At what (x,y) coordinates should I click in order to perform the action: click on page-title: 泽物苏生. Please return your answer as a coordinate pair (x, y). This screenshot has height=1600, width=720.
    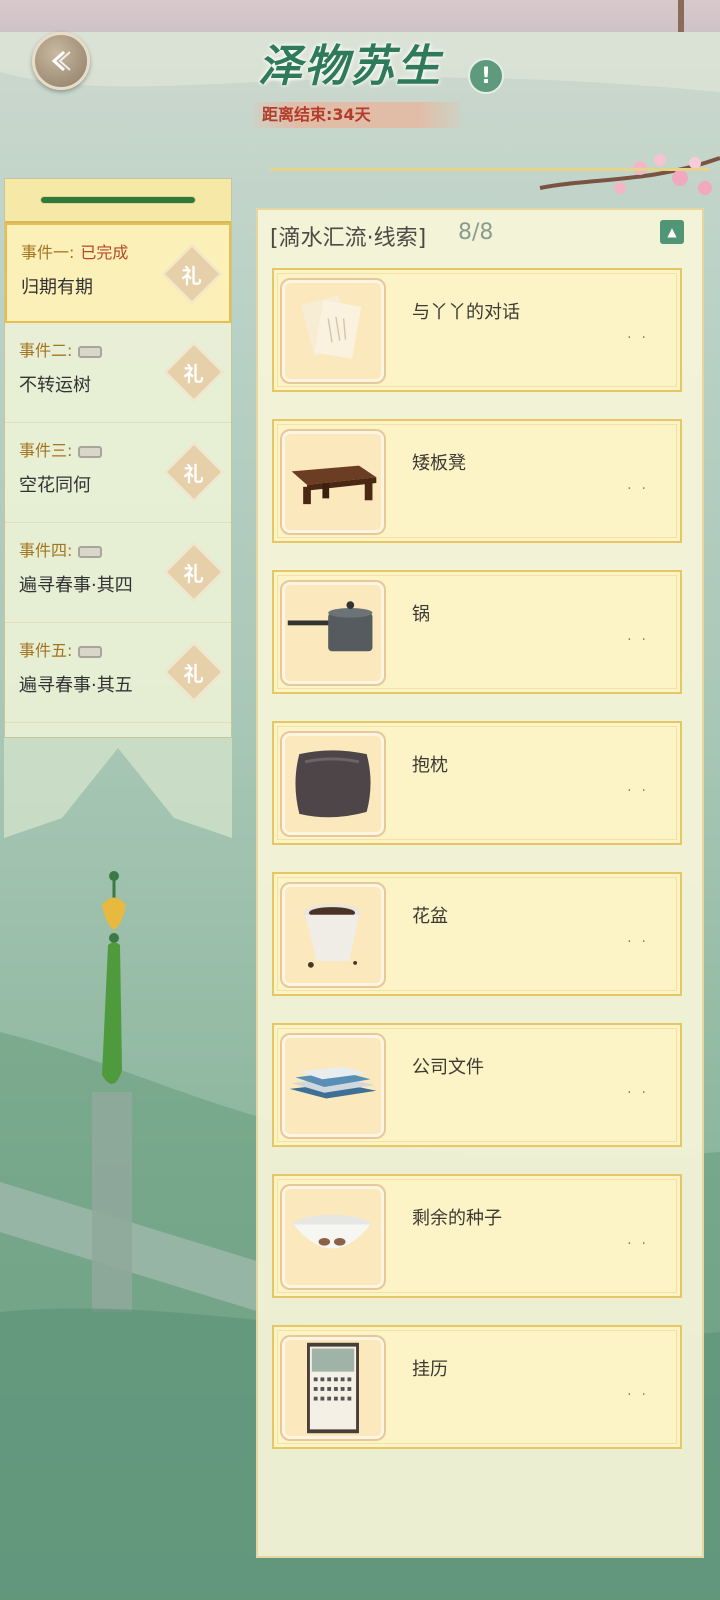
    Looking at the image, I should click on (350, 66).